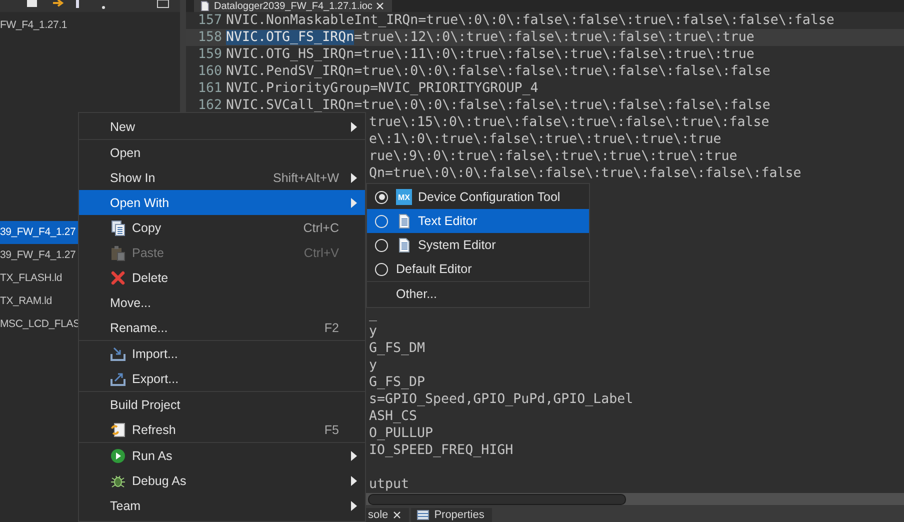  What do you see at coordinates (498, 71) in the screenshot?
I see `code-line: NVIC.PendSV_IRQn=true\:0\:0\:false\:false\:true\:false\:false\:false` at bounding box center [498, 71].